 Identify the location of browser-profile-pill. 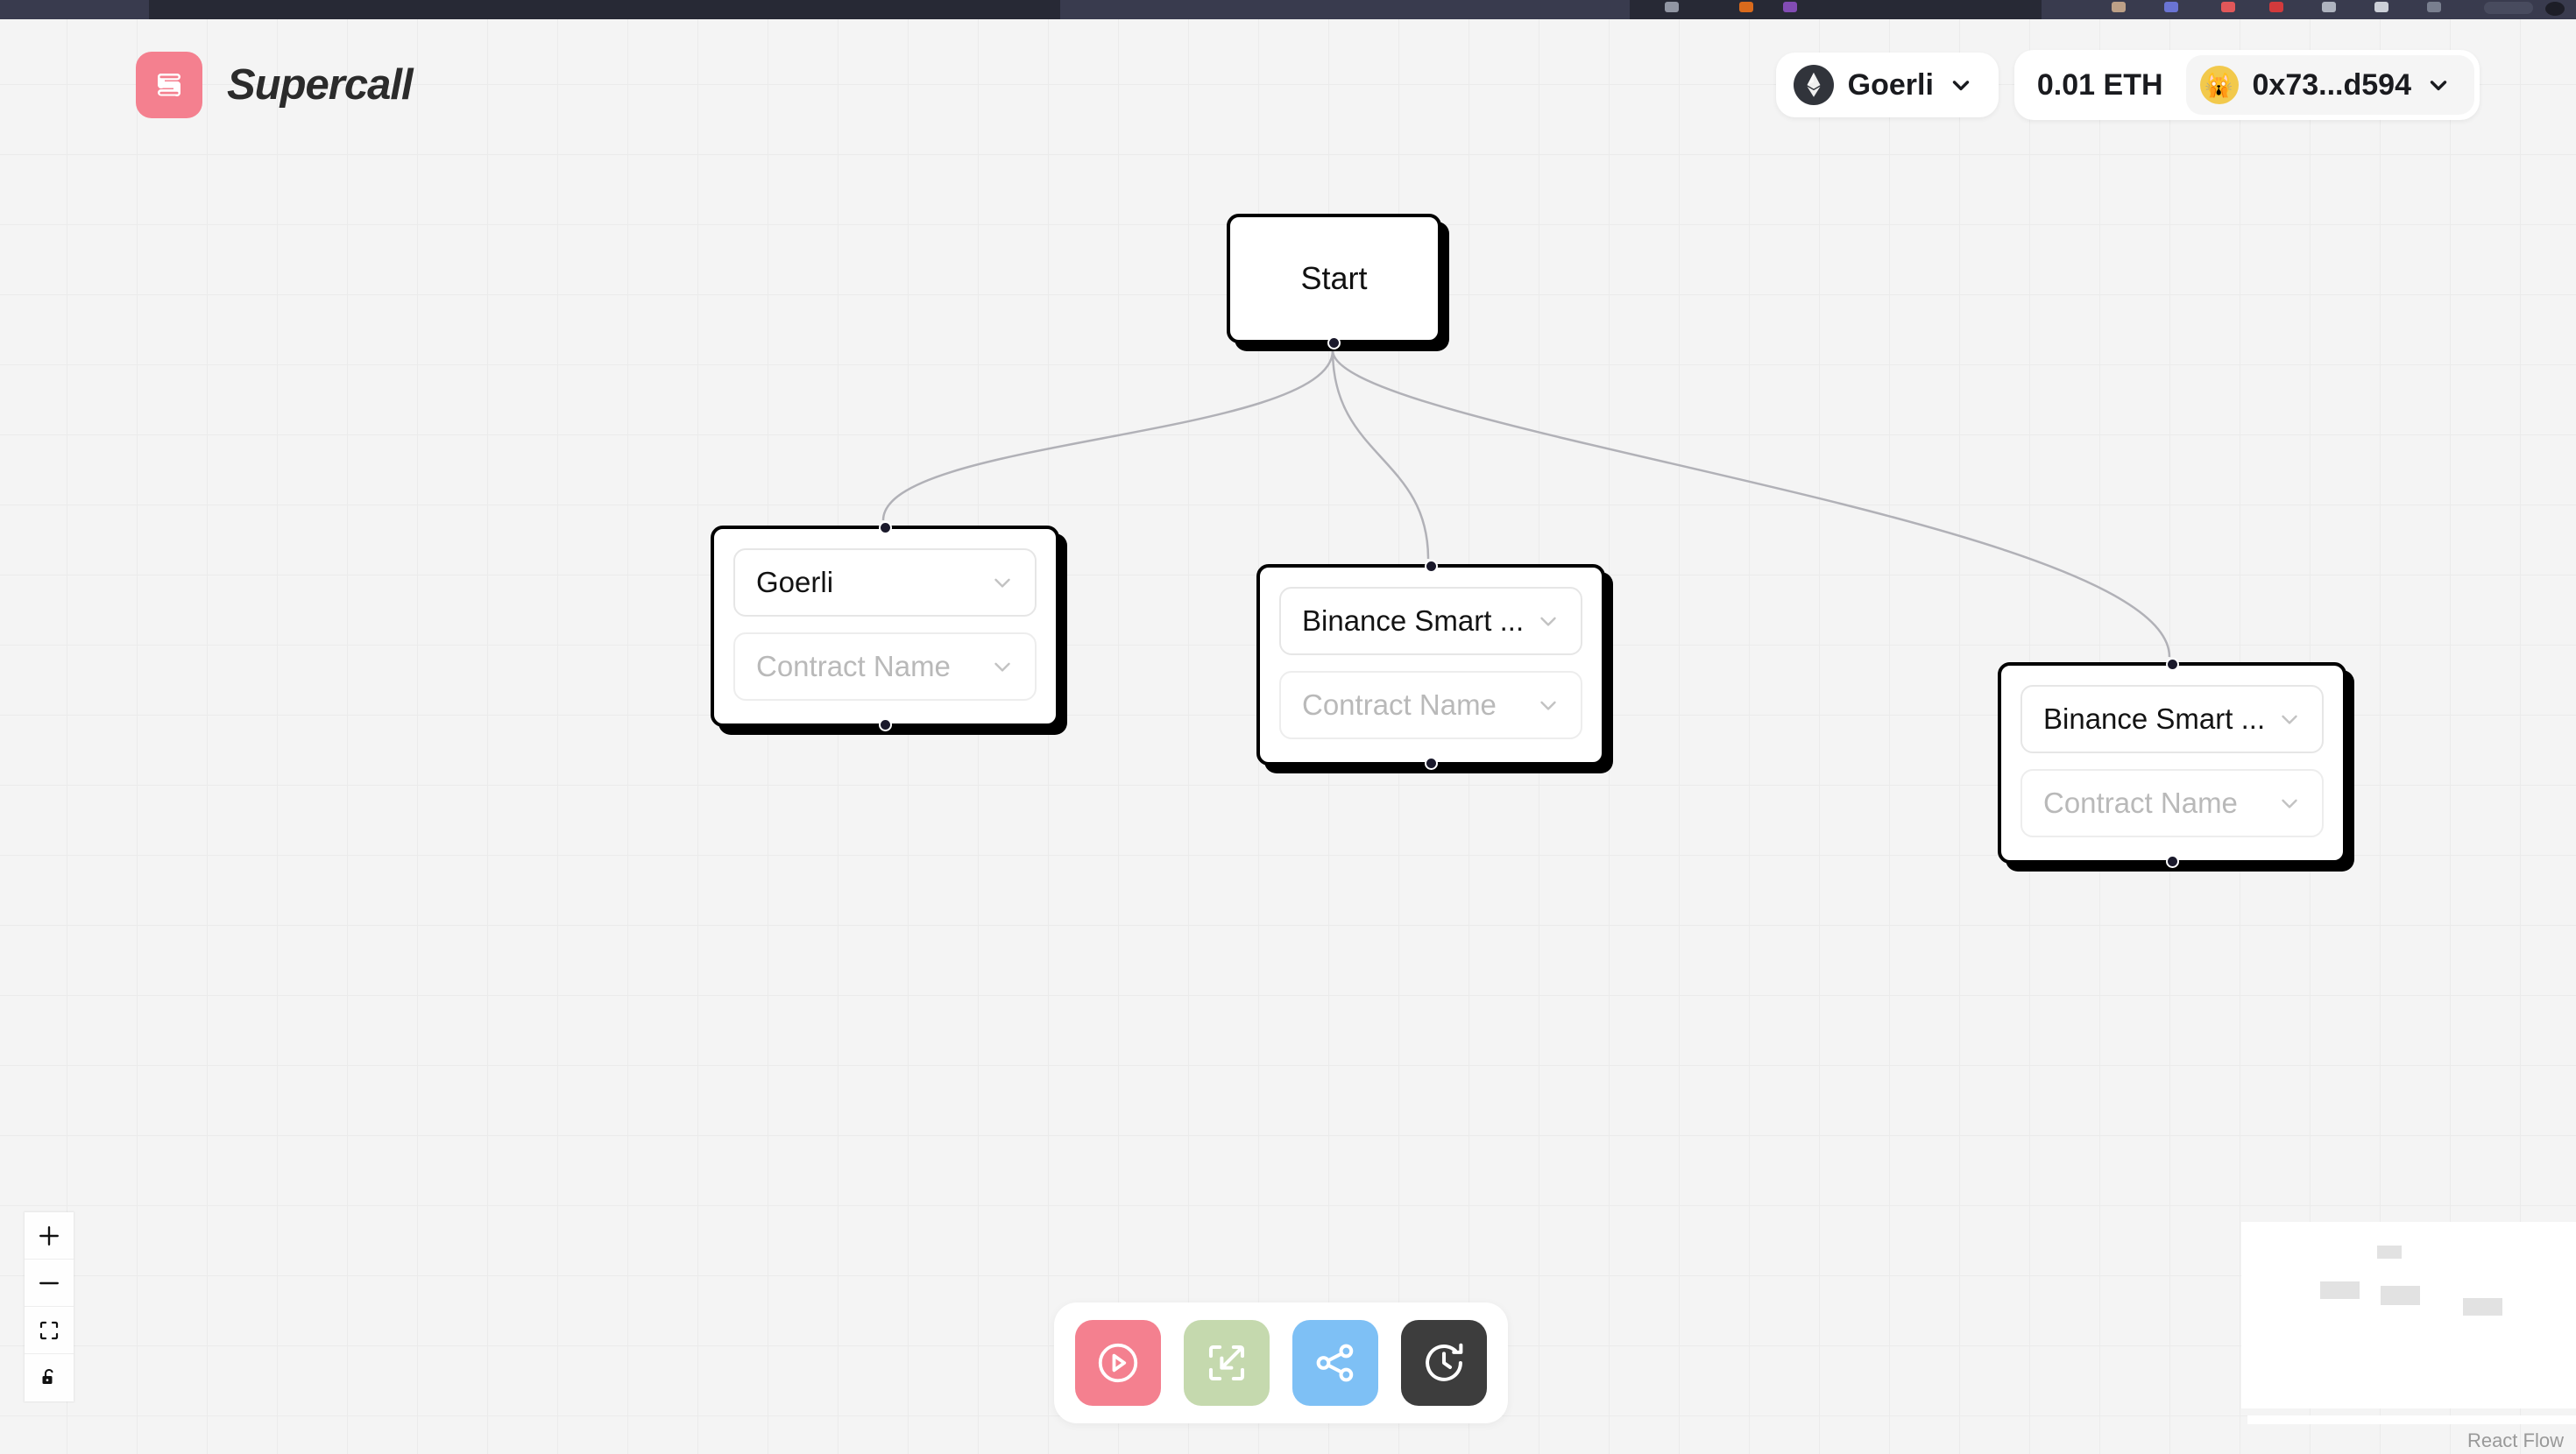
(2508, 8).